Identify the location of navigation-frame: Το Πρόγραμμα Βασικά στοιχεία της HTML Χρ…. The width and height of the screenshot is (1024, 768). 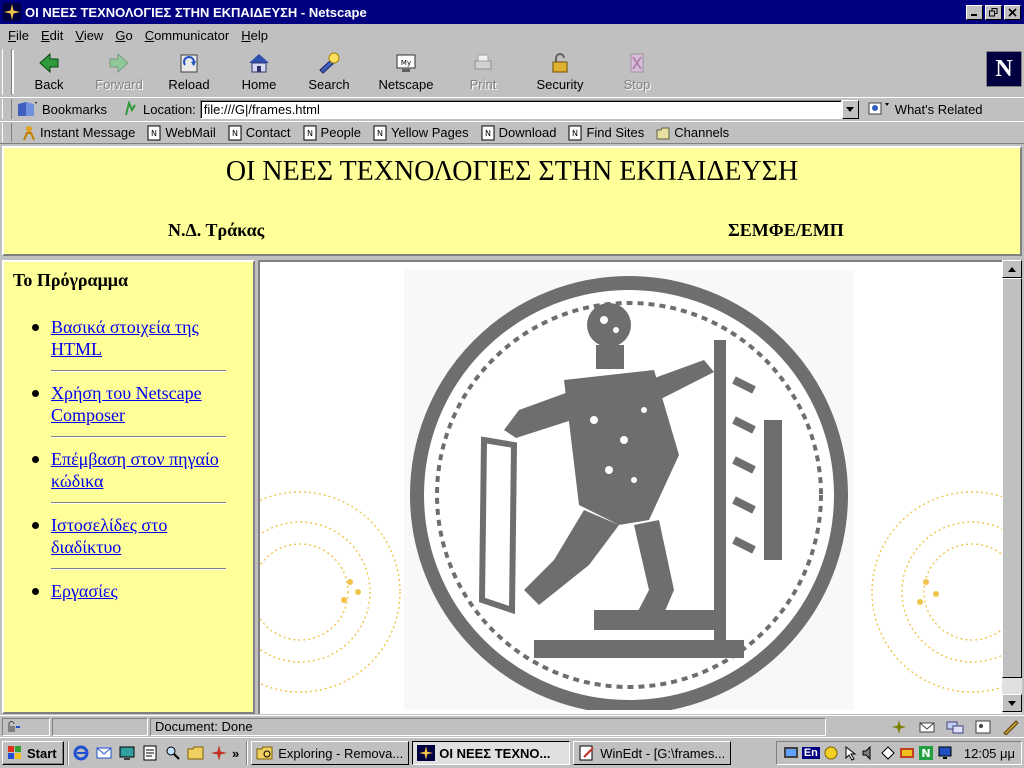
(128, 487).